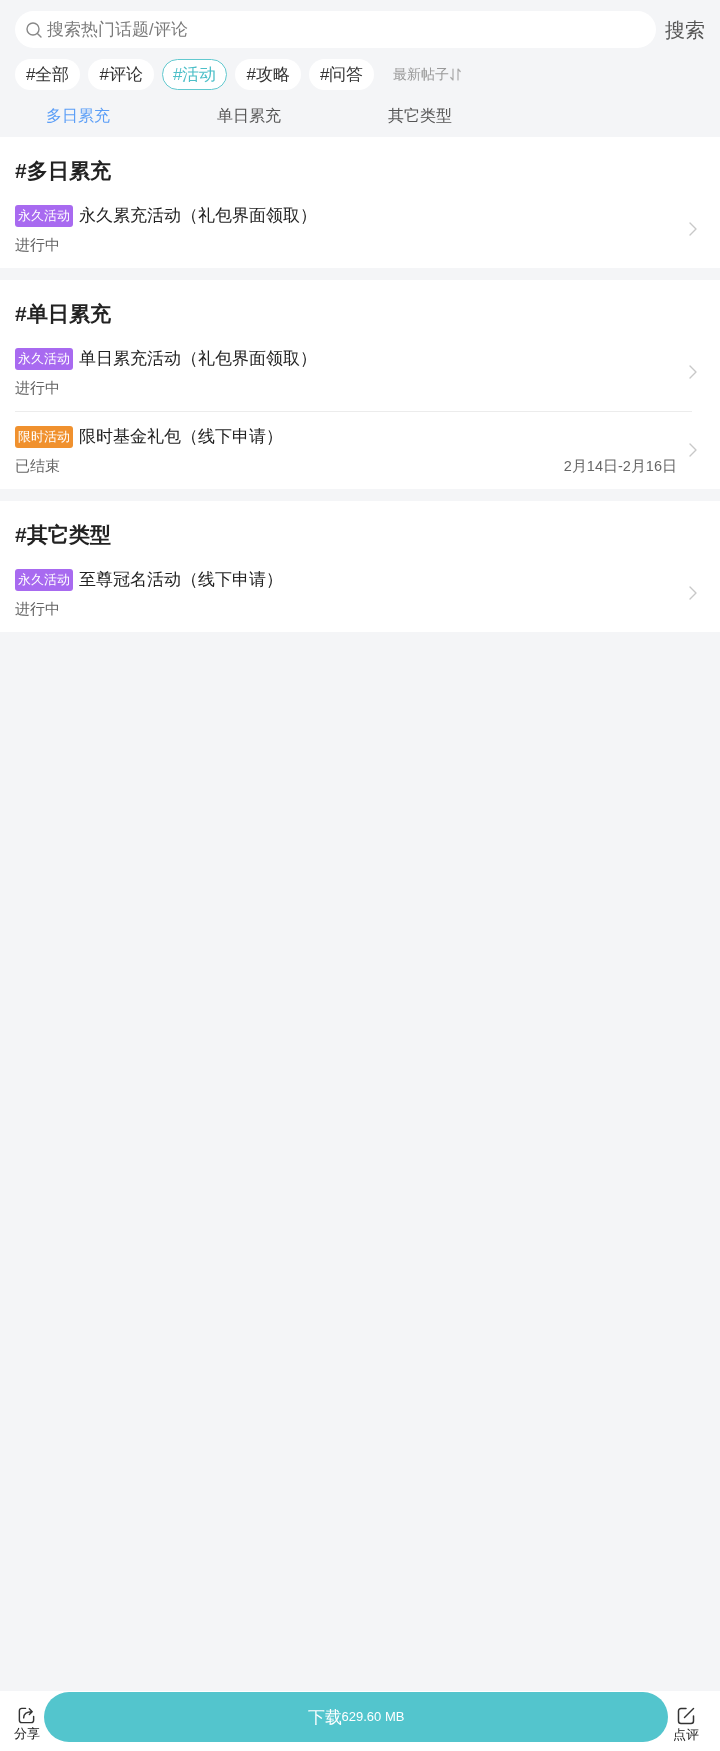 The image size is (720, 1751). Describe the element at coordinates (37, 466) in the screenshot. I see `activity-status: 已结束` at that location.